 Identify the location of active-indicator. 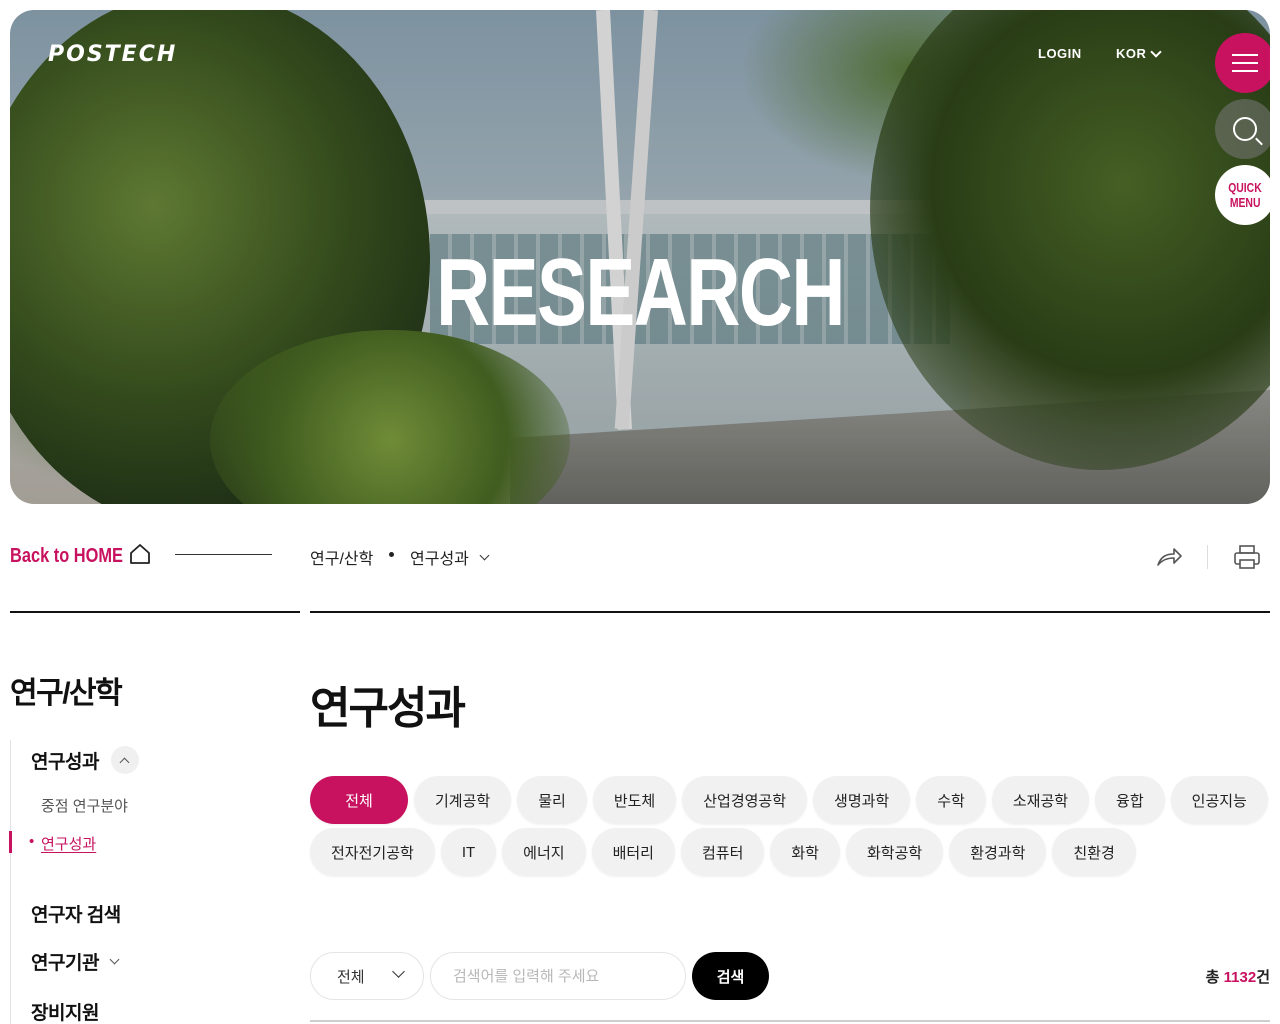
(10, 842).